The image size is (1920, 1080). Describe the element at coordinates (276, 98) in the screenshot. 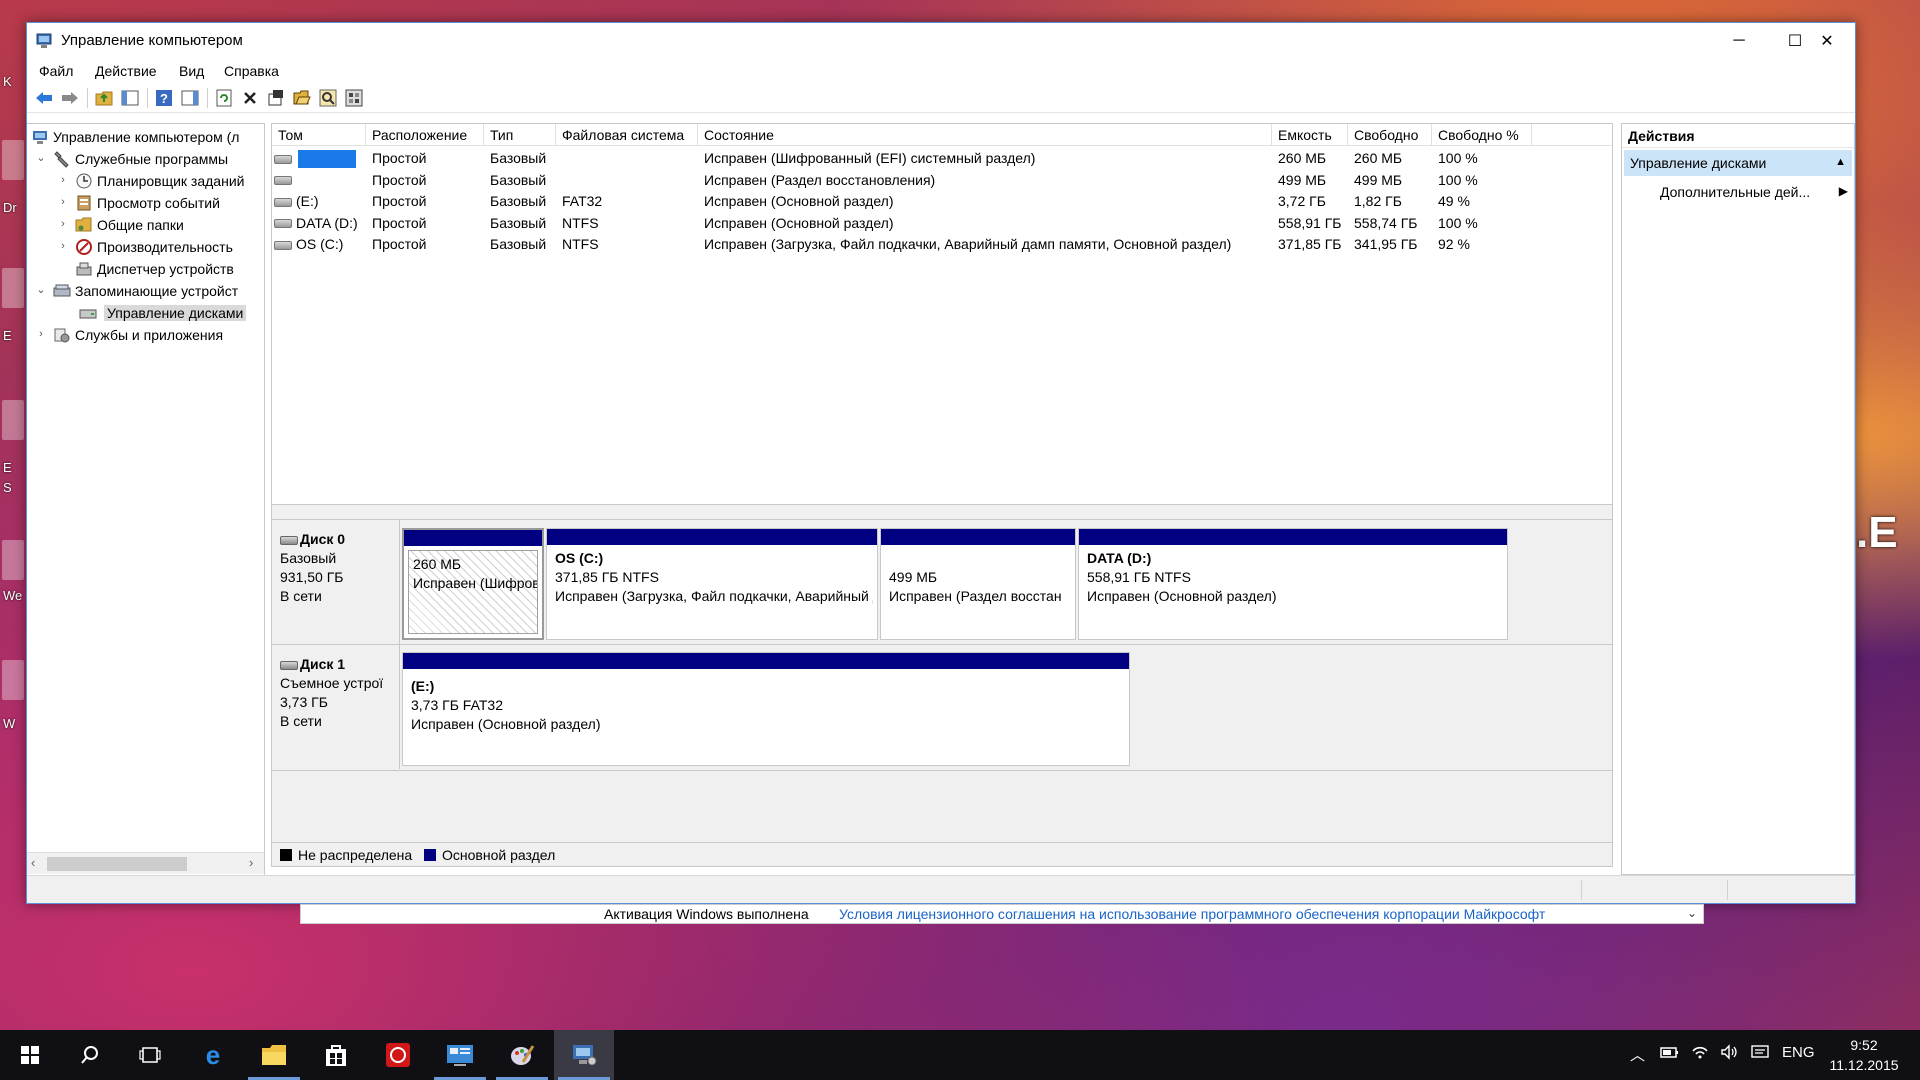

I see `properties-icon` at that location.